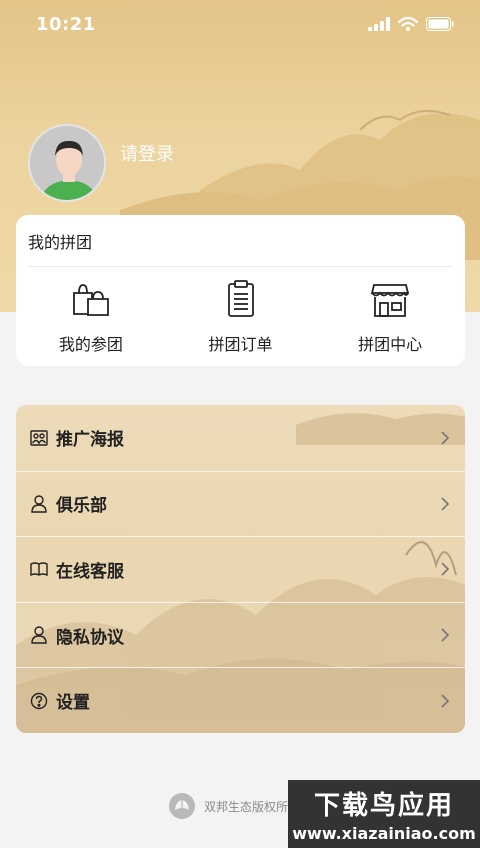  Describe the element at coordinates (384, 833) in the screenshot. I see `watermark-url: www.xiazainiao.com` at that location.